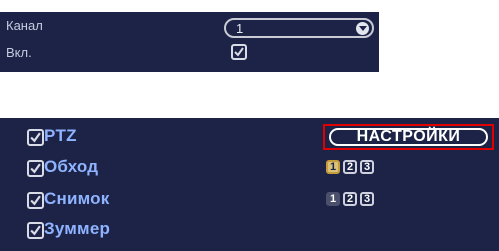 The height and width of the screenshot is (251, 499). Describe the element at coordinates (362, 28) in the screenshot. I see `chevron-down-icon` at that location.